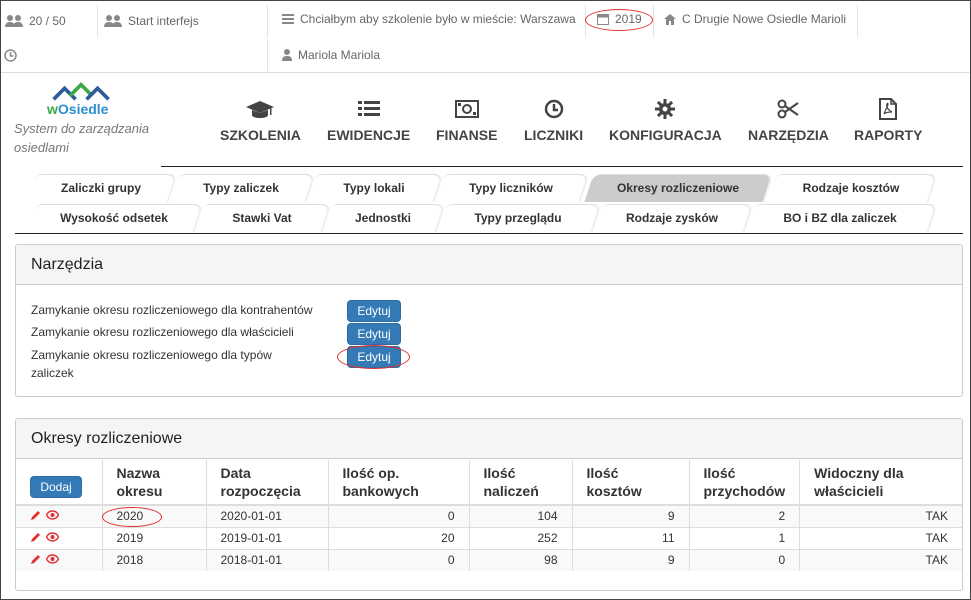  Describe the element at coordinates (163, 21) in the screenshot. I see `start-interface-label: Start interfejs` at that location.